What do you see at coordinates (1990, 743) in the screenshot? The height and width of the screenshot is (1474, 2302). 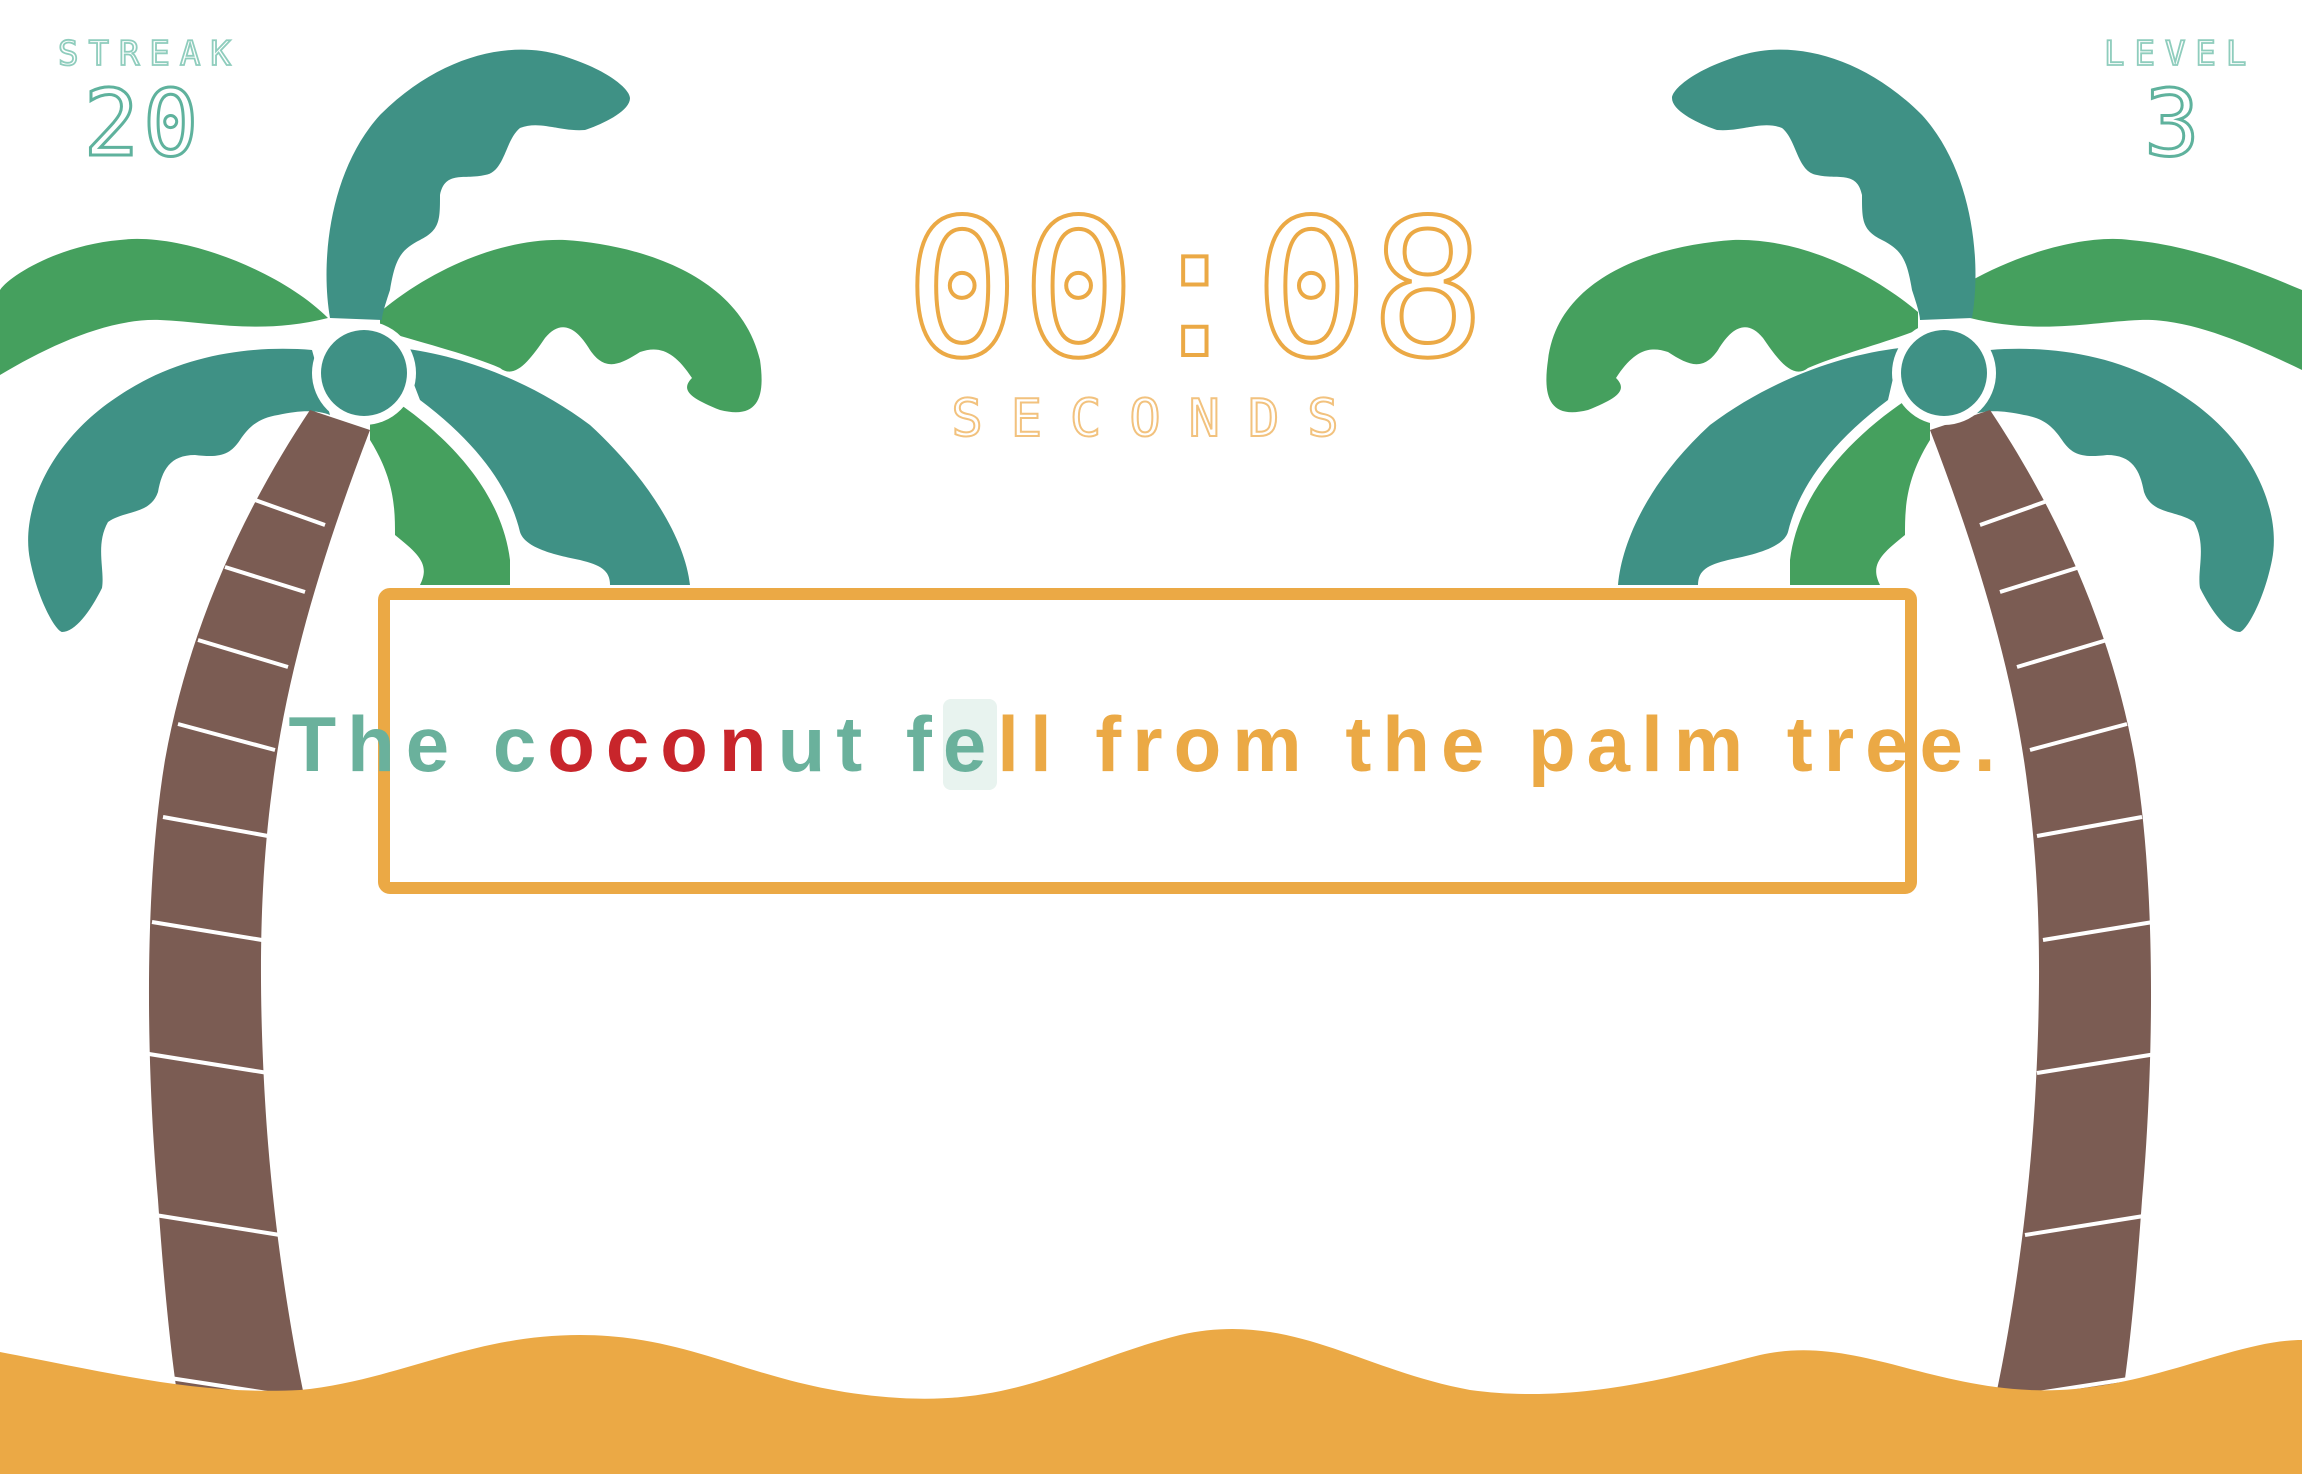 I see `pending-char: .` at bounding box center [1990, 743].